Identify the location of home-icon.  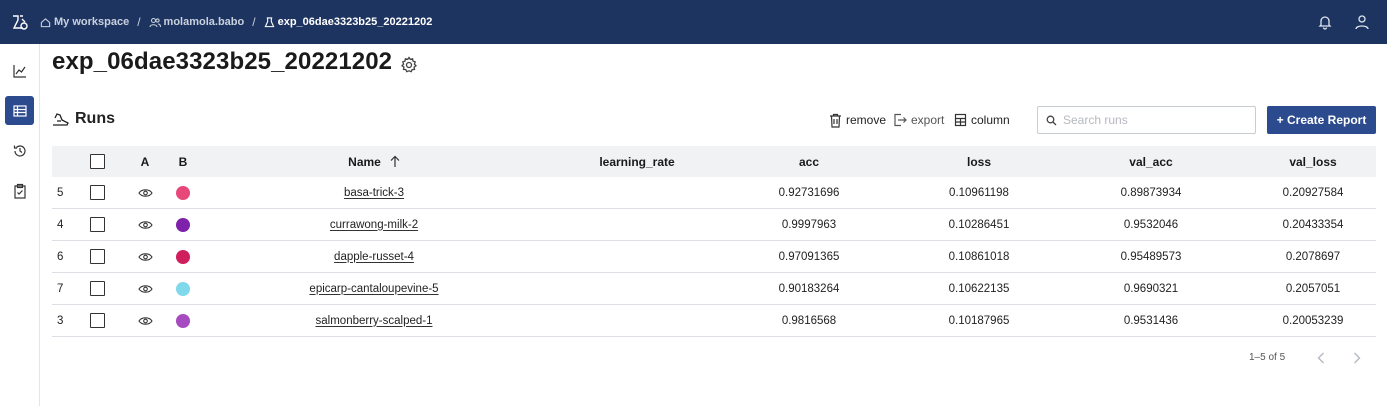
(45, 22).